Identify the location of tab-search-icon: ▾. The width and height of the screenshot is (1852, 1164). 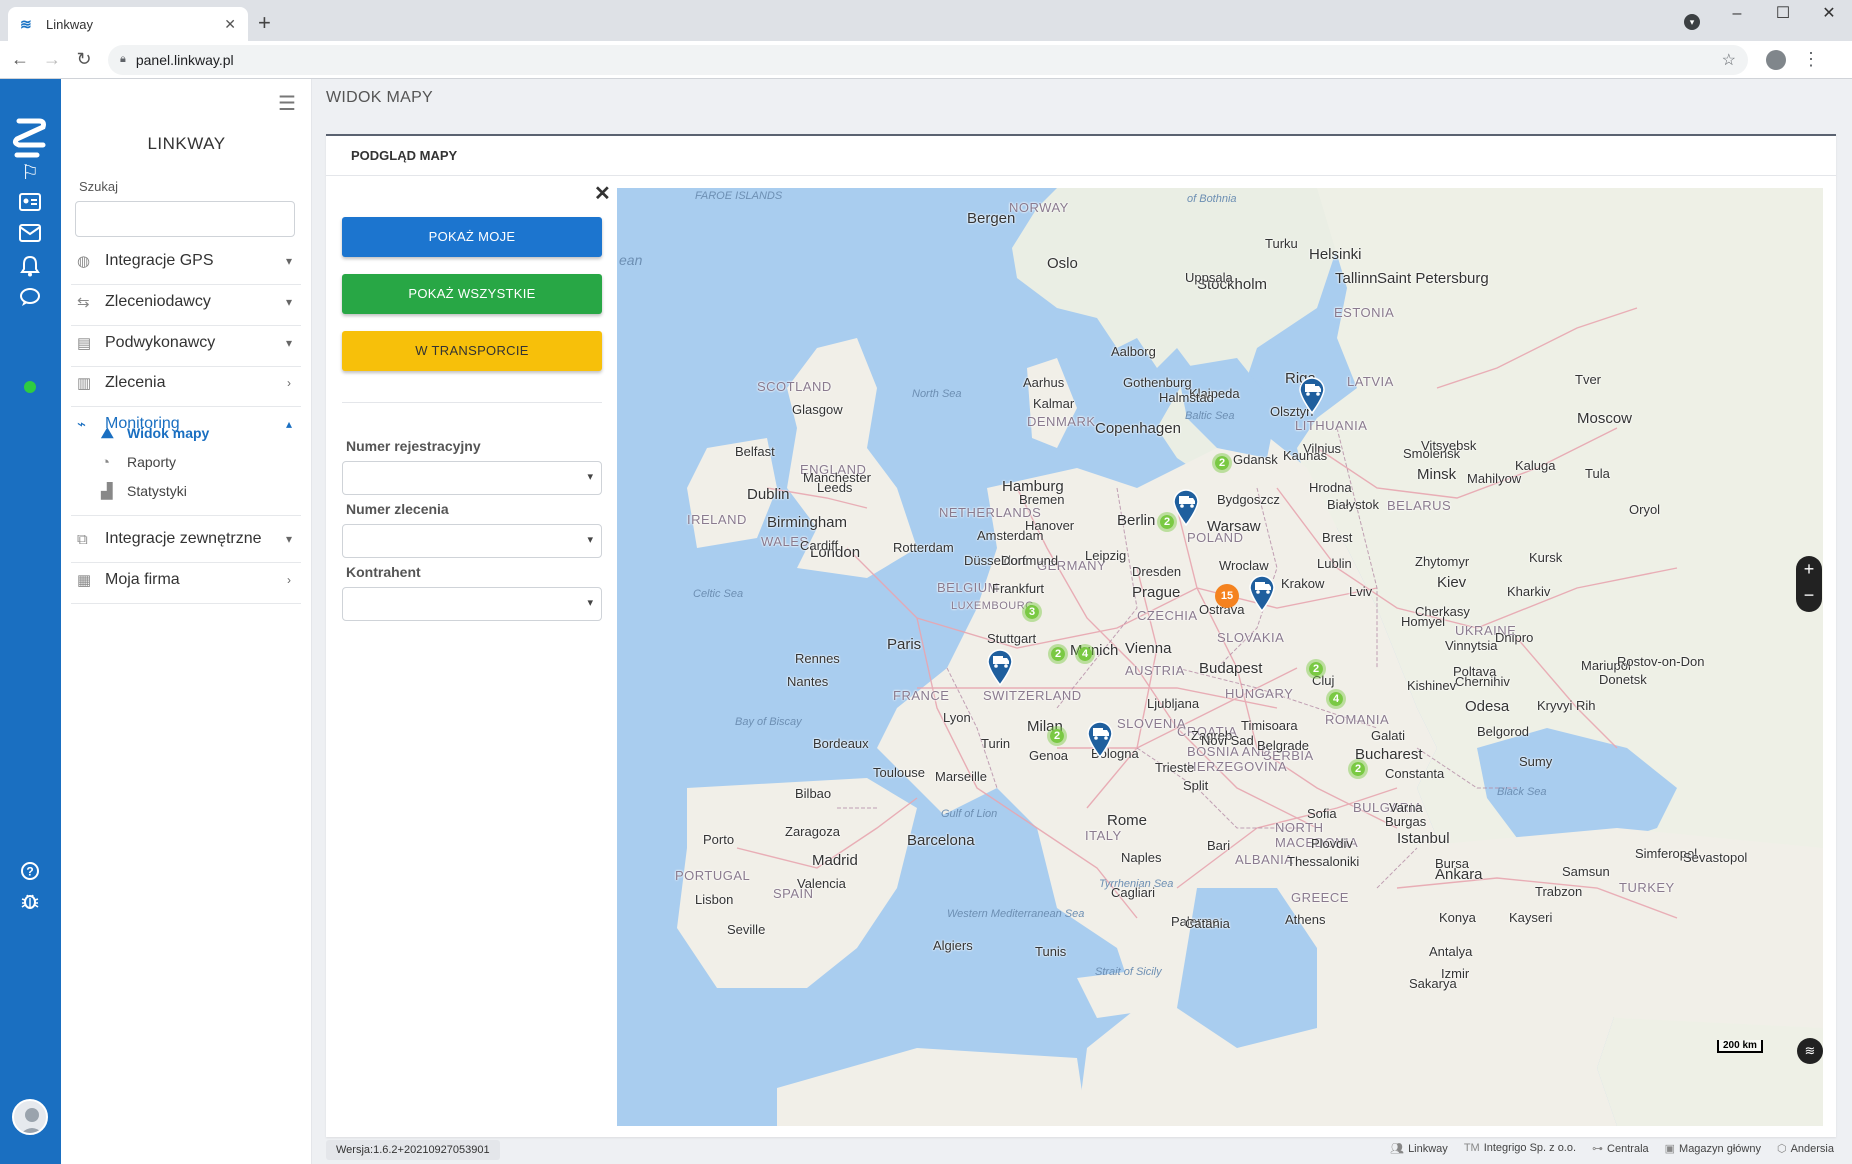
(1692, 22).